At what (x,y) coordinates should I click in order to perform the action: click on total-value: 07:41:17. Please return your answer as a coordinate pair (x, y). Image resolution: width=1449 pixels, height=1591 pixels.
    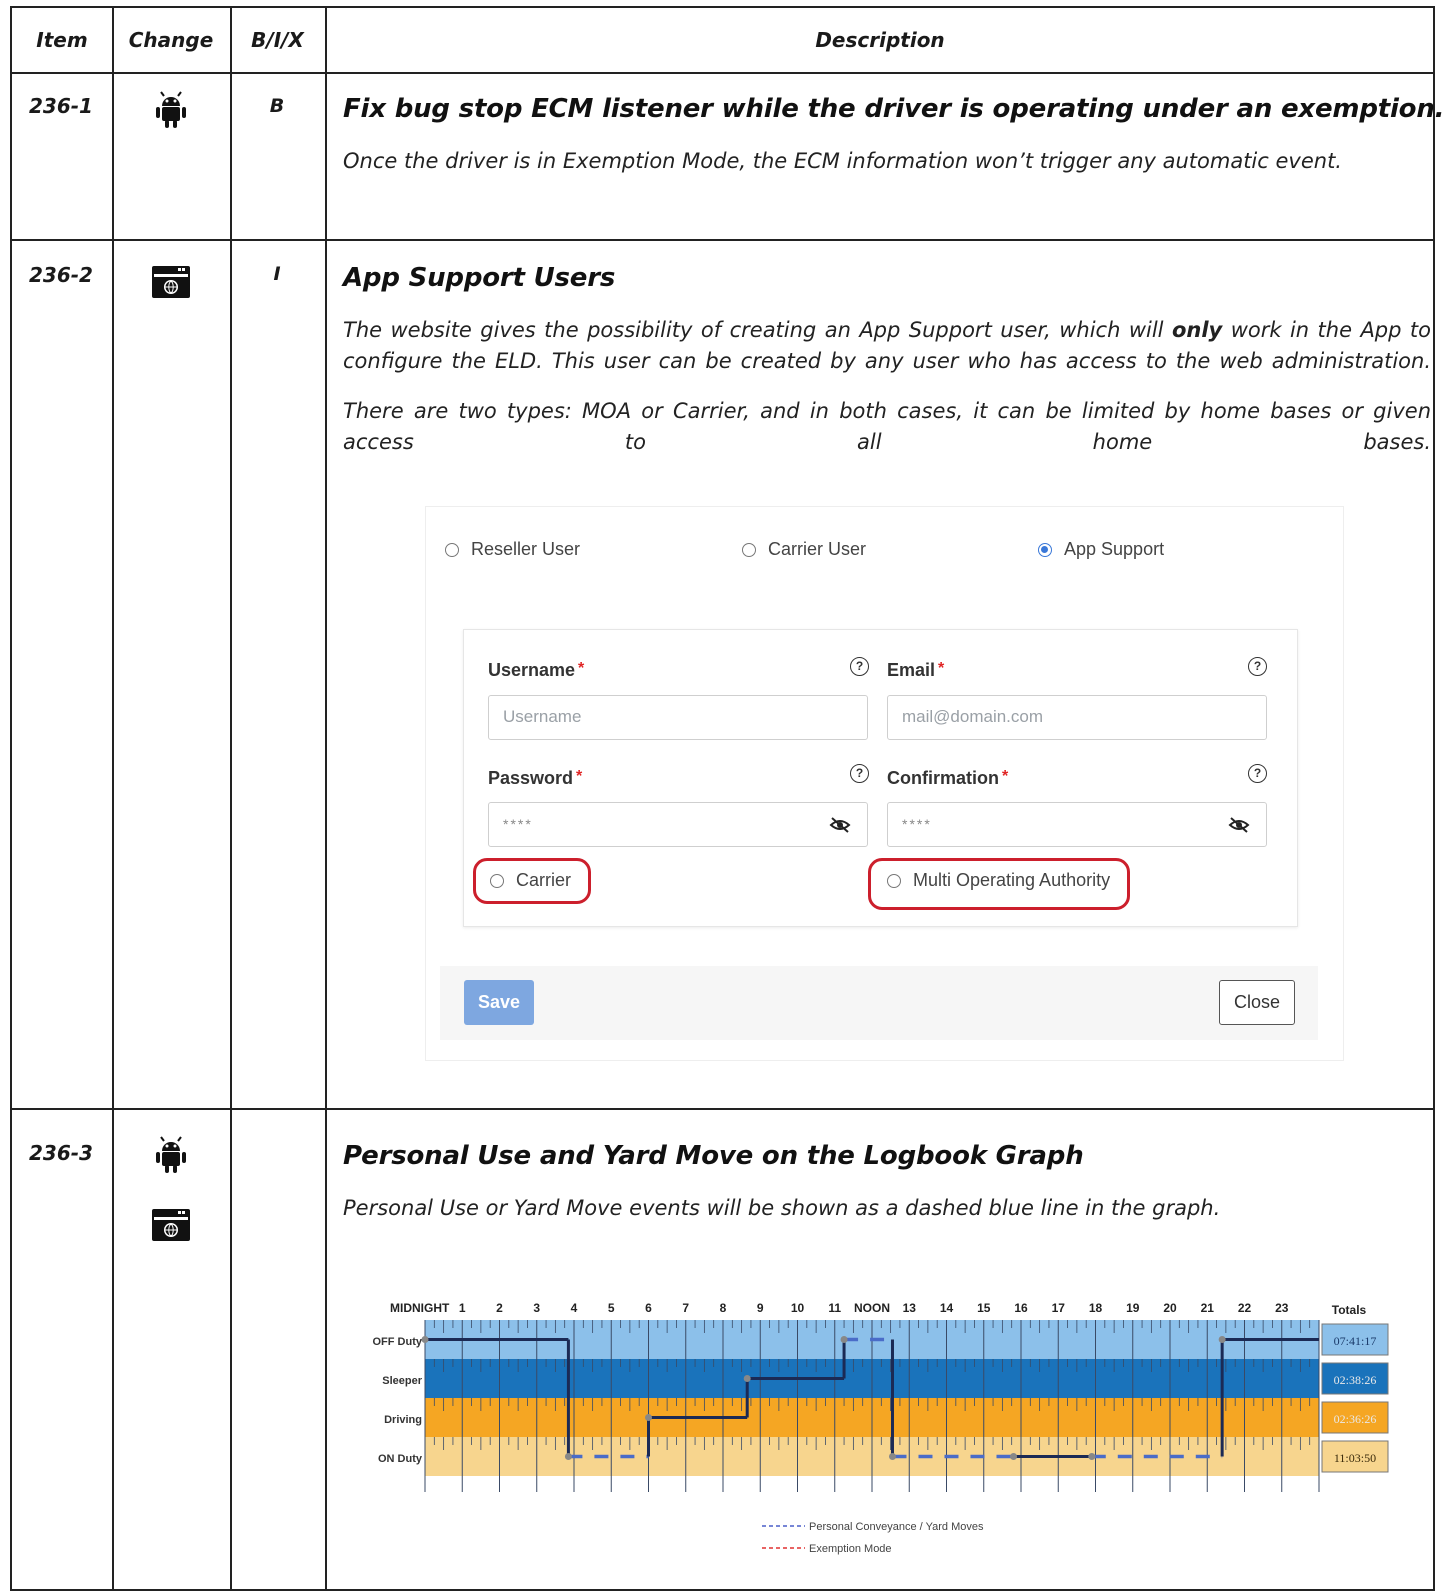
    Looking at the image, I should click on (1355, 1341).